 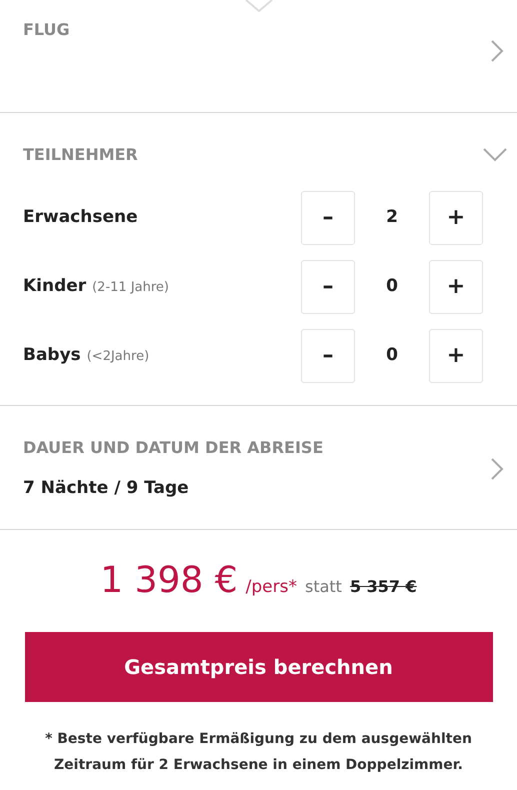 What do you see at coordinates (383, 587) in the screenshot?
I see `old-price: 5 357 €` at bounding box center [383, 587].